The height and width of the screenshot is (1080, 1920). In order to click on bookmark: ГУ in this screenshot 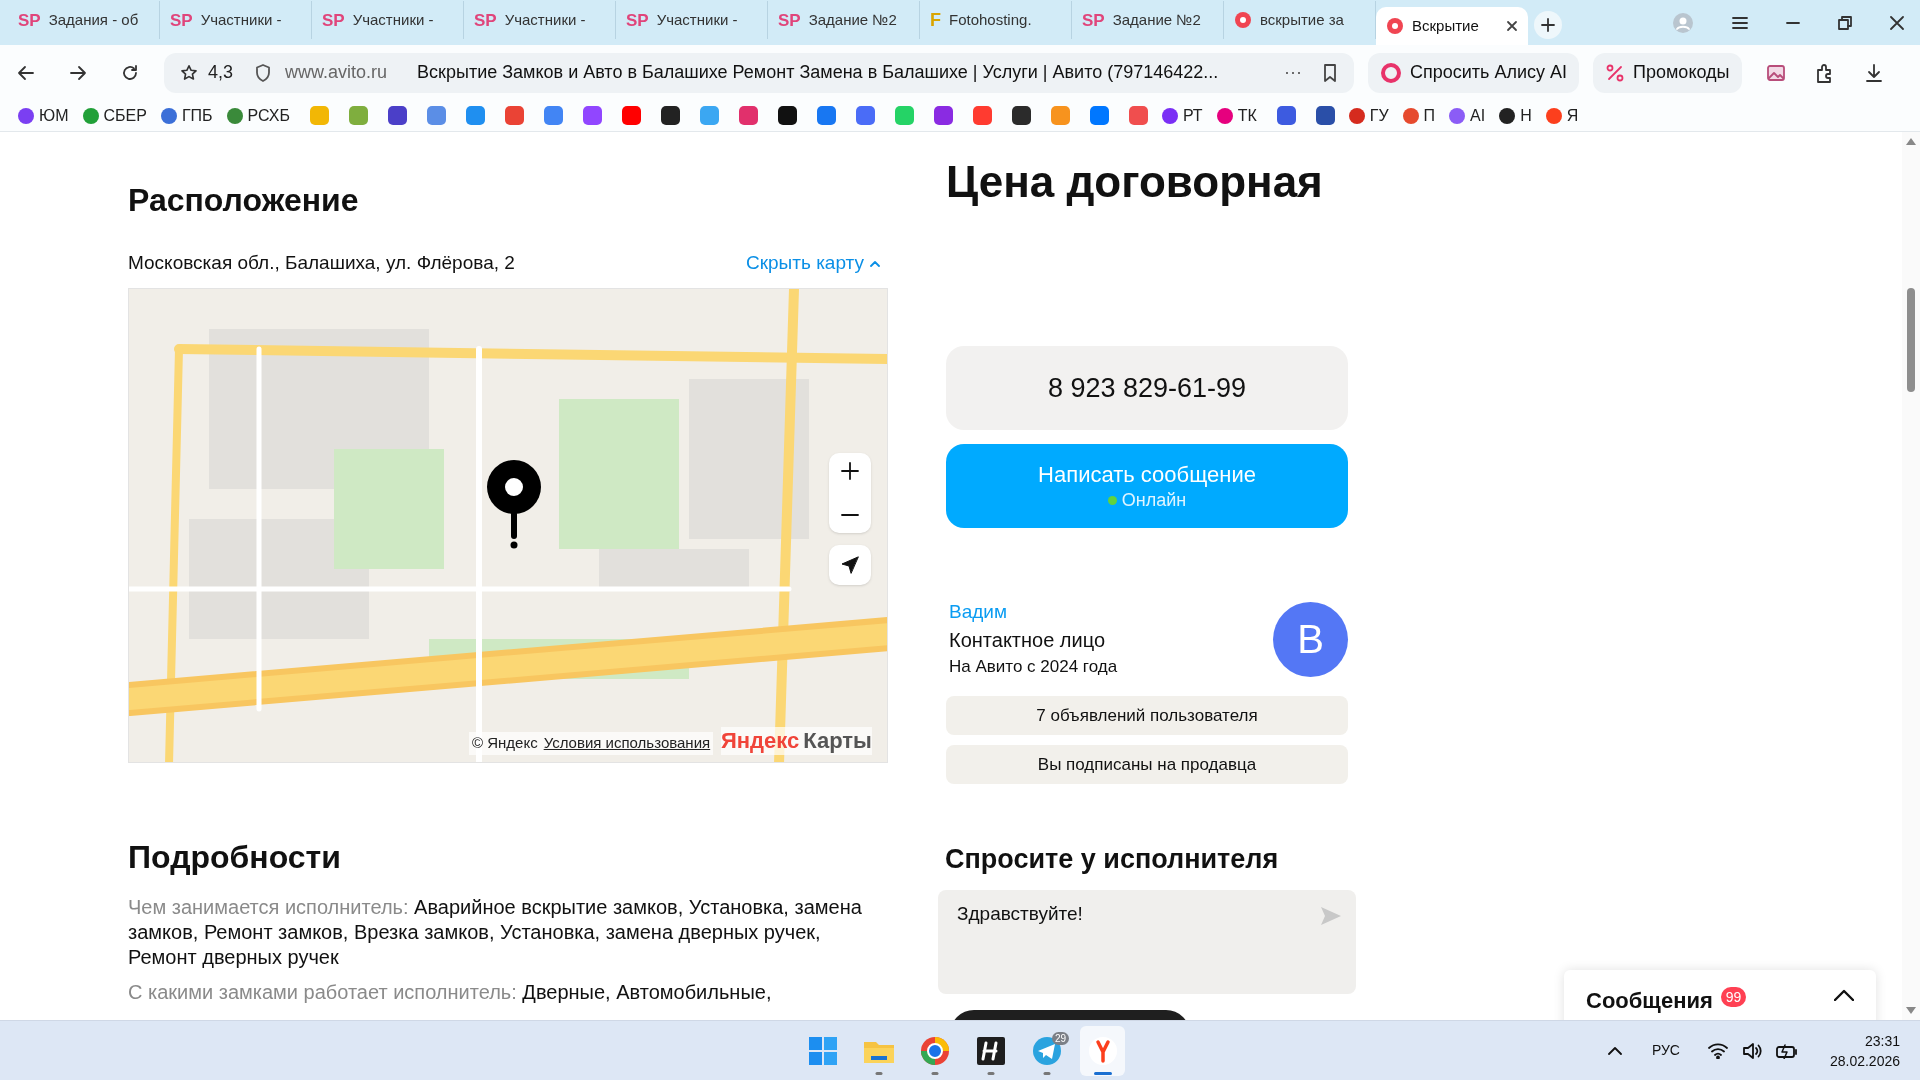, I will do `click(1368, 115)`.